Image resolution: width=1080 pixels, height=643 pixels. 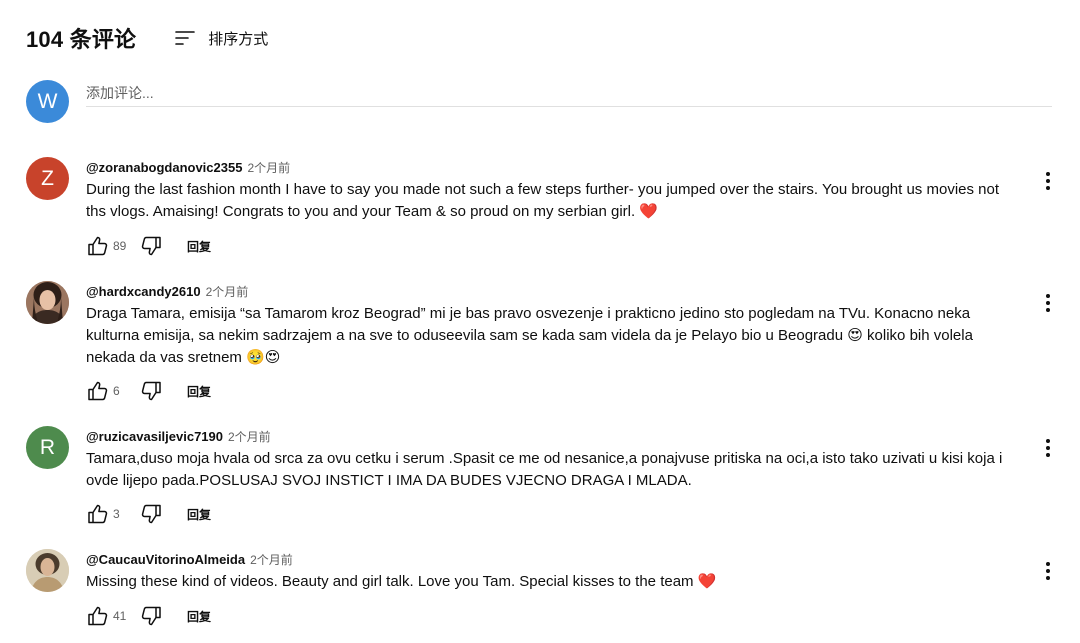 I want to click on sort-label: 排序方式, so click(x=238, y=39).